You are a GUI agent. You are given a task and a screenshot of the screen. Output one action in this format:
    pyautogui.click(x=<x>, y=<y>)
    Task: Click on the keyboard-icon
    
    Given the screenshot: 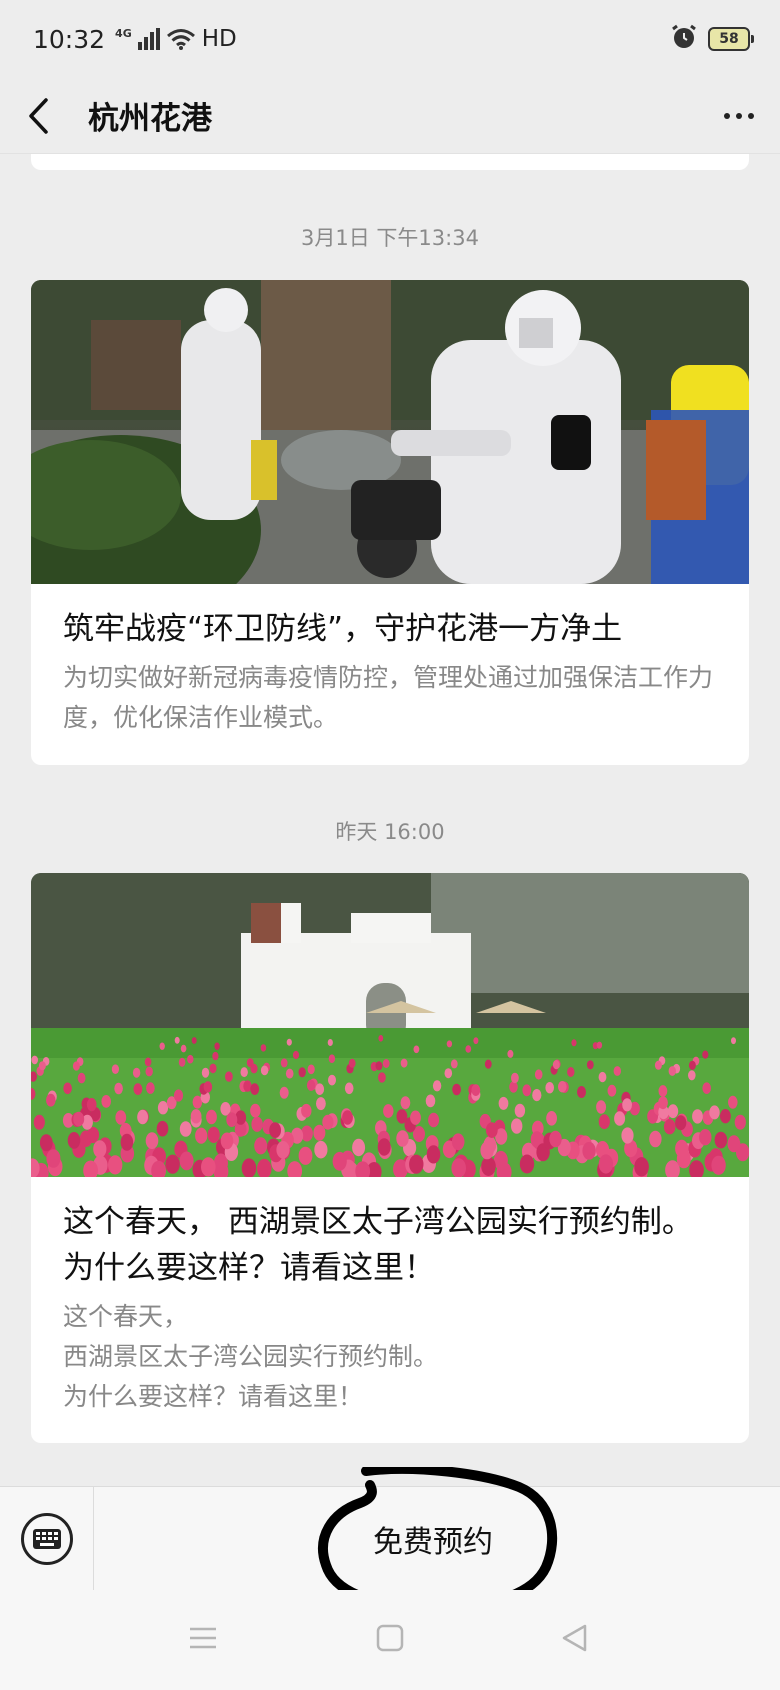 What is the action you would take?
    pyautogui.click(x=46, y=1538)
    